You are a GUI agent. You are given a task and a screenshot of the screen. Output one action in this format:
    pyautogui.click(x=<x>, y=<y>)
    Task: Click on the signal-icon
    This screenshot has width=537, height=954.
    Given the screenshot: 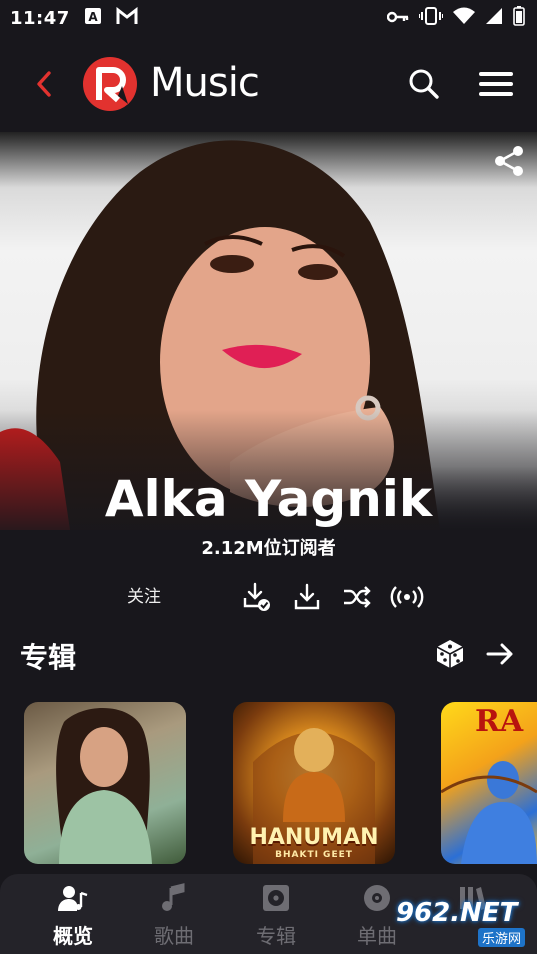 What is the action you would take?
    pyautogui.click(x=494, y=18)
    